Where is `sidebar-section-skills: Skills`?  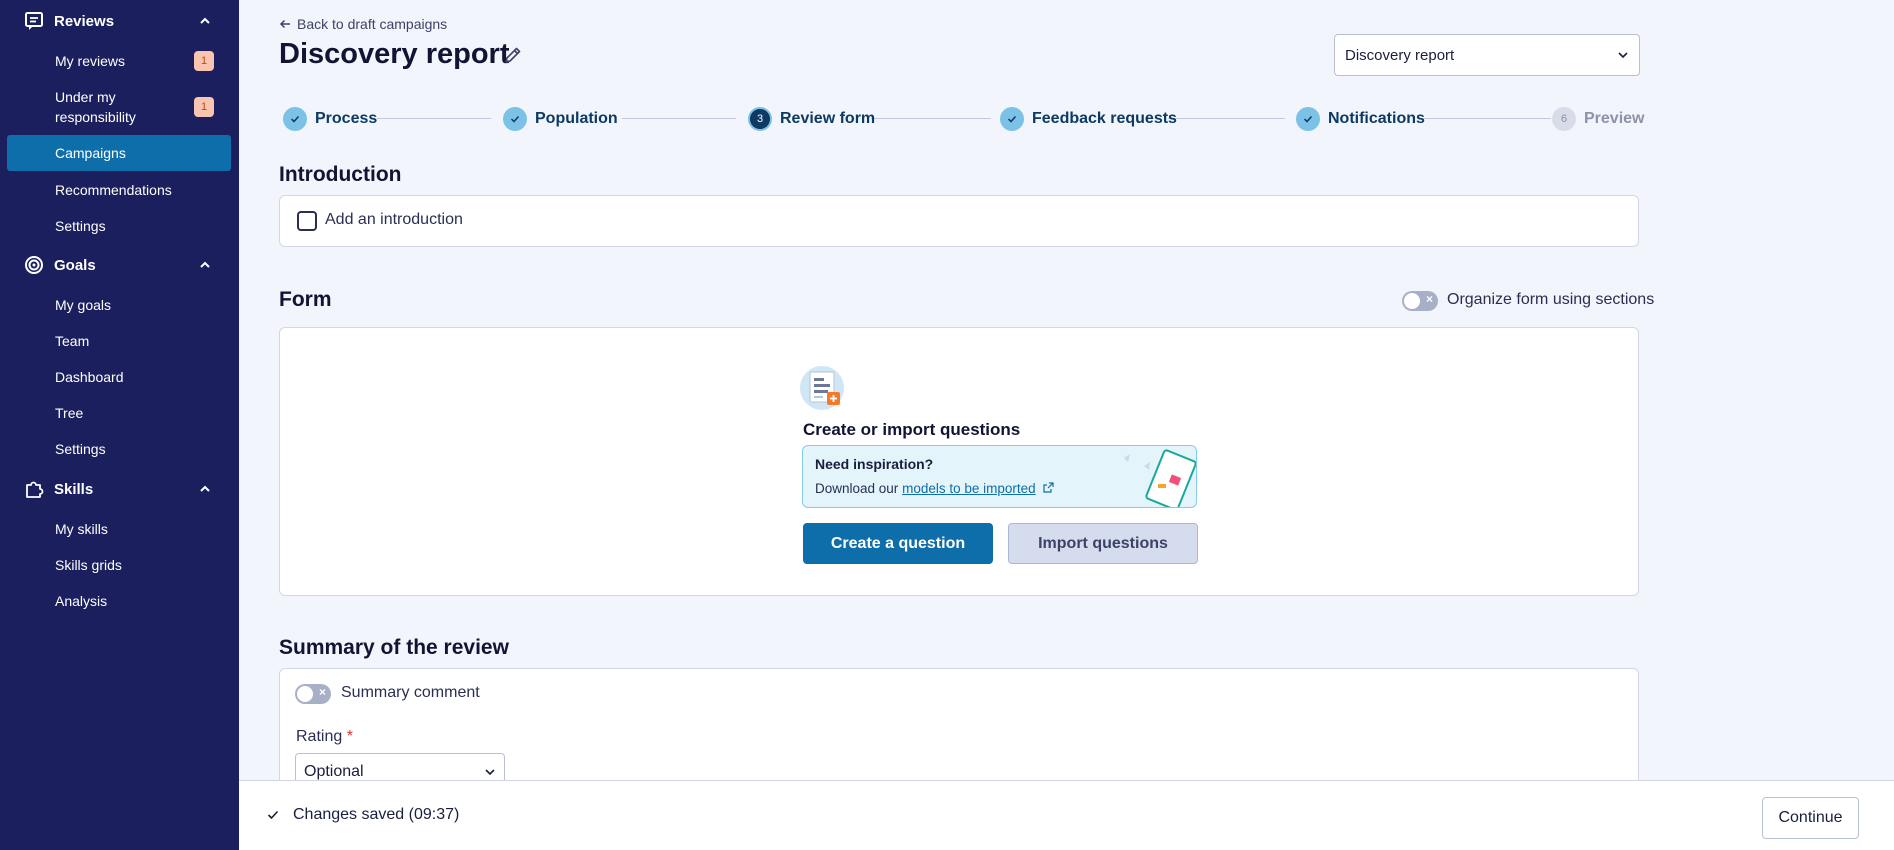 sidebar-section-skills: Skills is located at coordinates (119, 489).